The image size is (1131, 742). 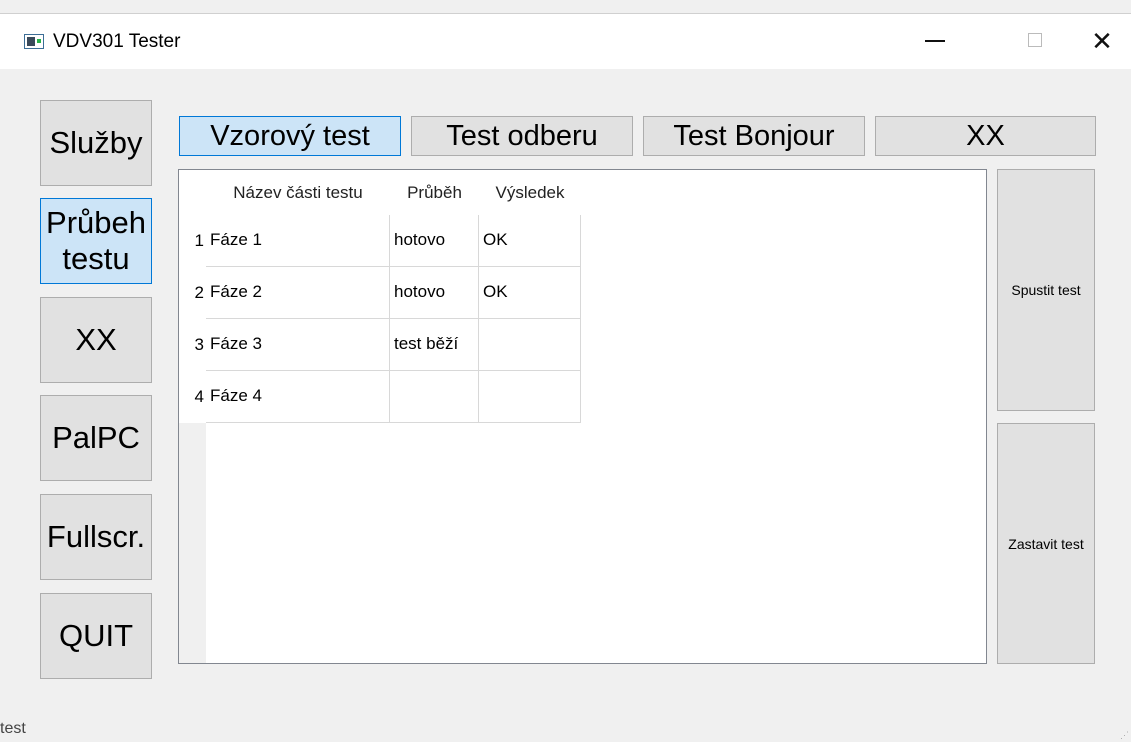 What do you see at coordinates (298, 241) in the screenshot?
I see `table-cell: Fáze 1` at bounding box center [298, 241].